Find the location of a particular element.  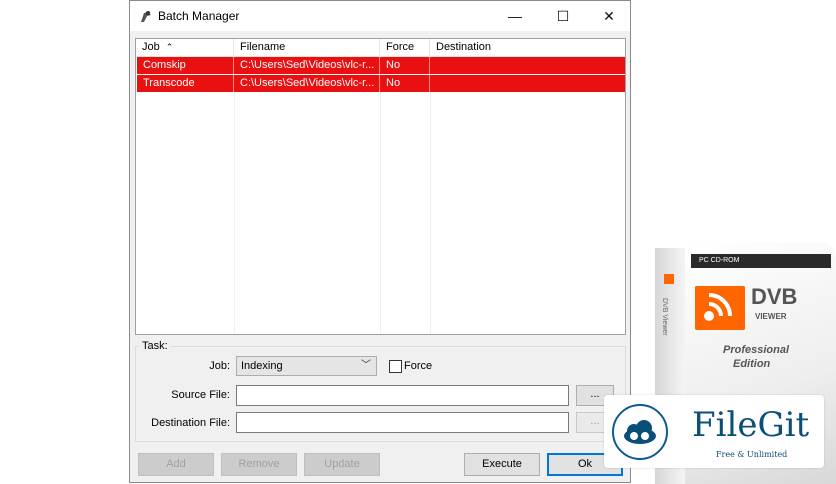

execute-button: Execute is located at coordinates (502, 464).